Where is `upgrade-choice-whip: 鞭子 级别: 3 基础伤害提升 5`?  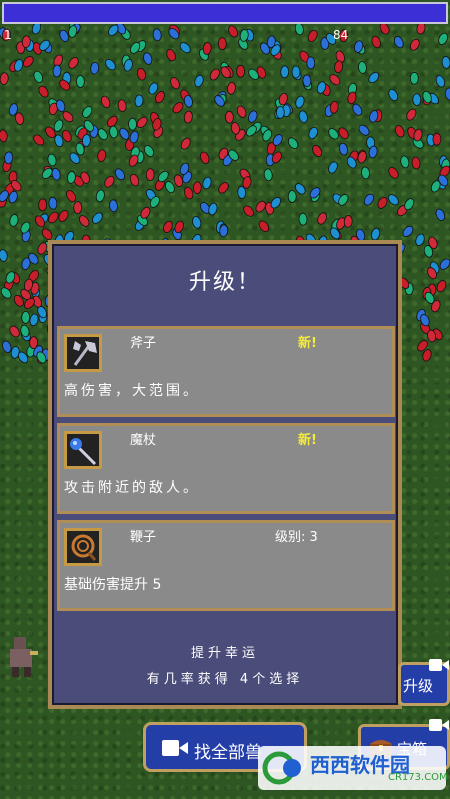
upgrade-choice-whip: 鞭子 级别: 3 基础伤害提升 5 is located at coordinates (226, 565).